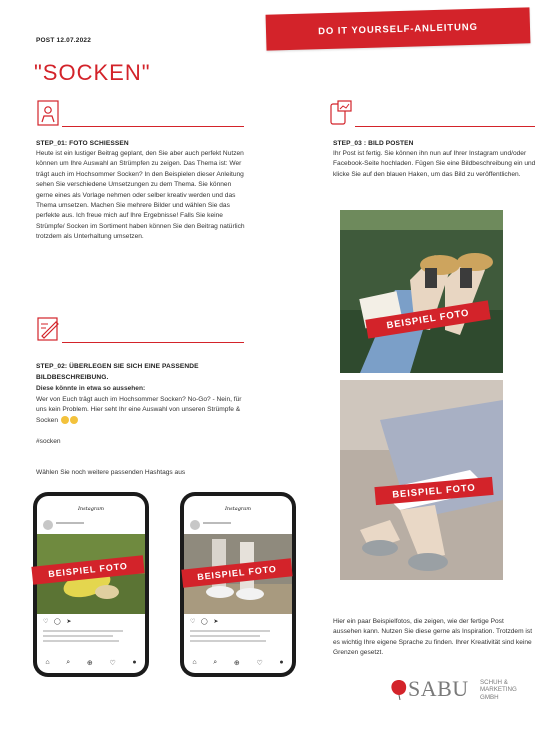 The height and width of the screenshot is (751, 554). What do you see at coordinates (153, 343) in the screenshot?
I see `step2-divider` at bounding box center [153, 343].